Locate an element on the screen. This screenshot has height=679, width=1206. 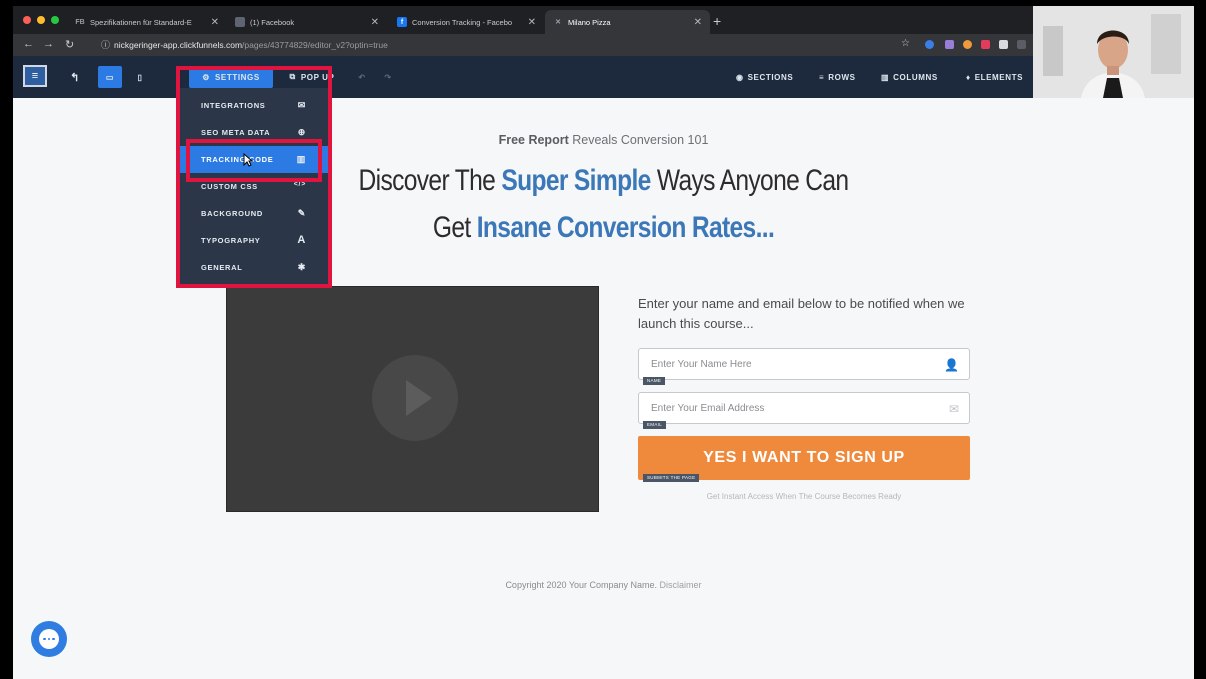
submit-tag: SUBMITS THE PAGE is located at coordinates (671, 478).